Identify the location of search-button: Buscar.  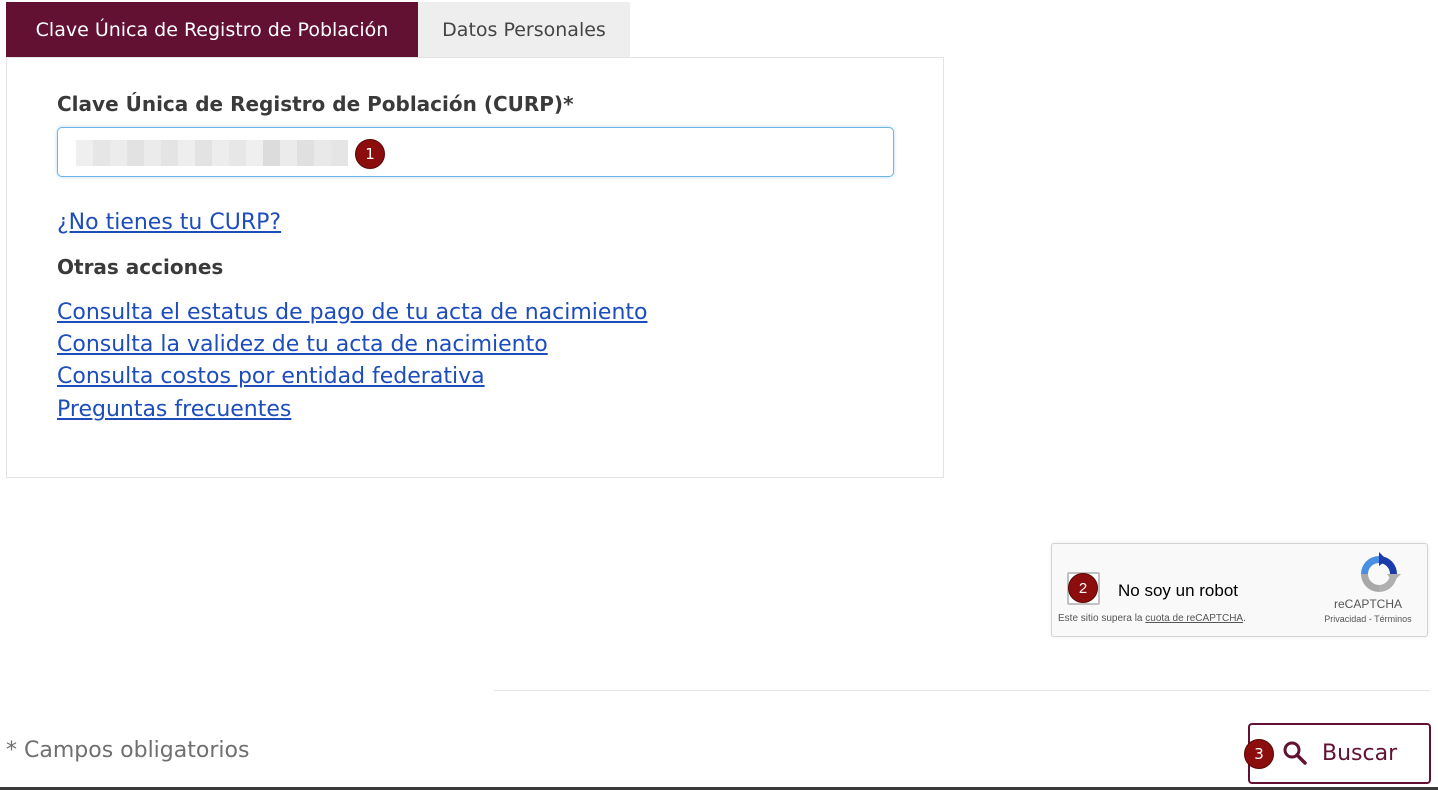
(1339, 753).